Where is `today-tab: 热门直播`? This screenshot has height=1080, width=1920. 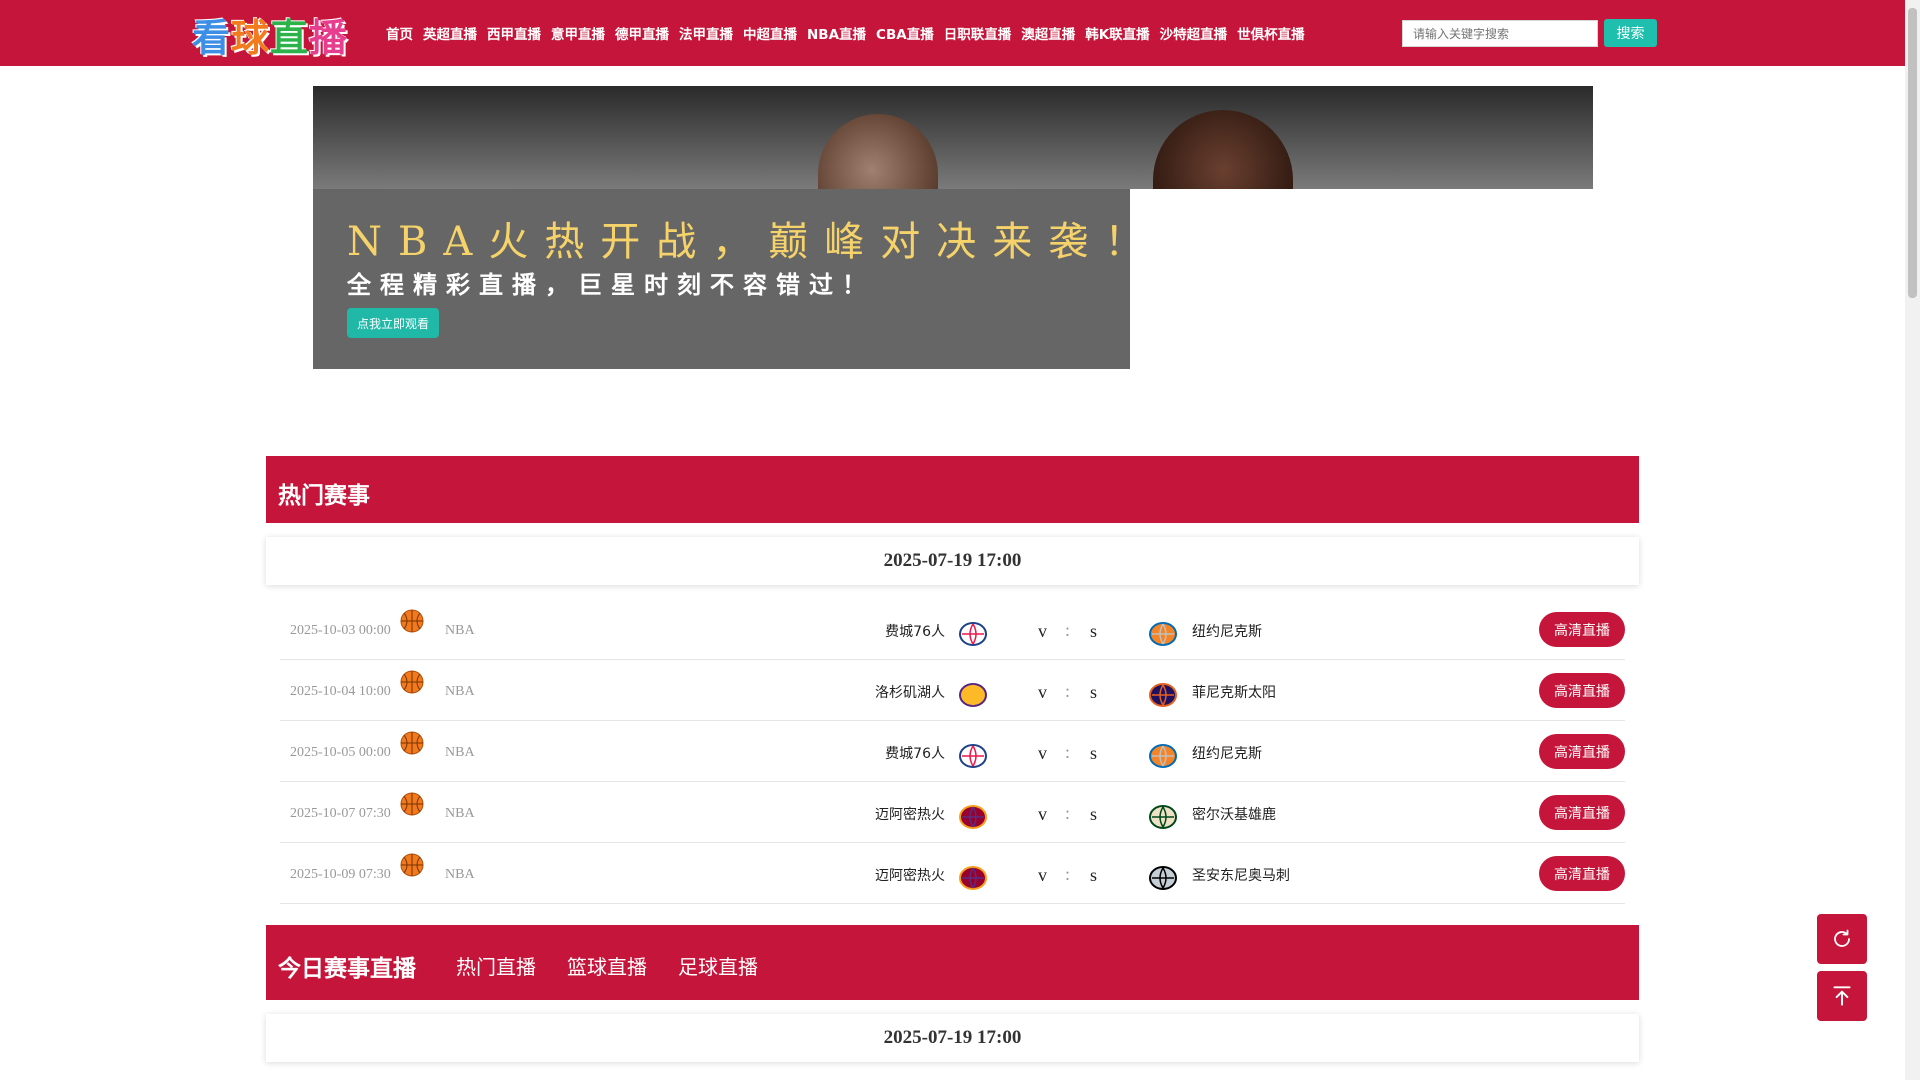
today-tab: 热门直播 is located at coordinates (496, 965).